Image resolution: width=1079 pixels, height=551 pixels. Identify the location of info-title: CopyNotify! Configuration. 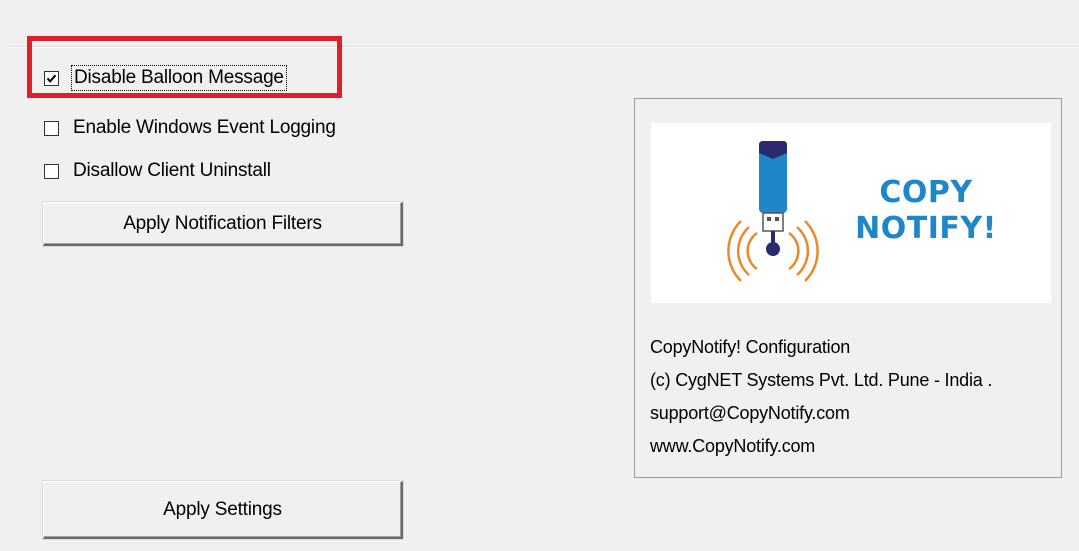
(750, 347).